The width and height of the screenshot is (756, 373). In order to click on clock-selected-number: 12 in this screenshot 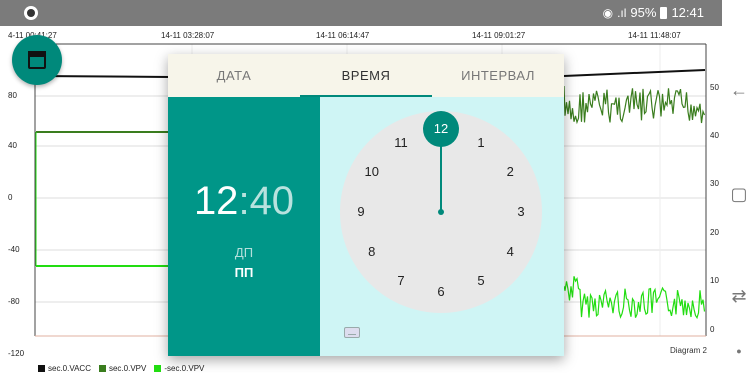, I will do `click(441, 129)`.